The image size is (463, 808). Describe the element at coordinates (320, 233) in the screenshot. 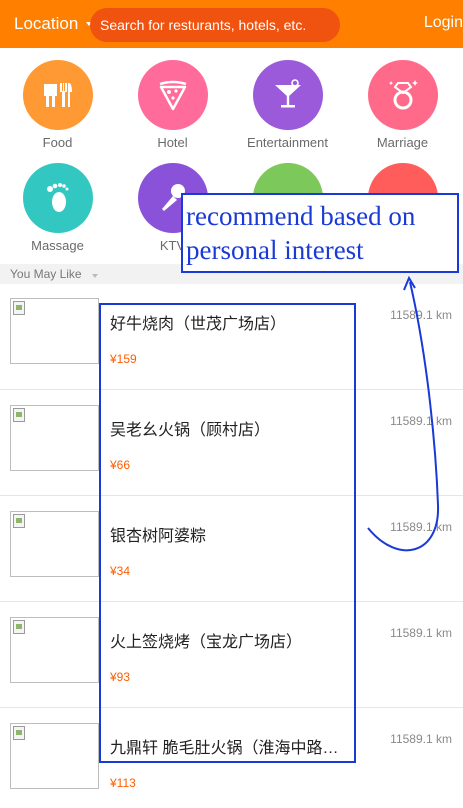

I see `annotation-label: recommend based on personal interest` at that location.